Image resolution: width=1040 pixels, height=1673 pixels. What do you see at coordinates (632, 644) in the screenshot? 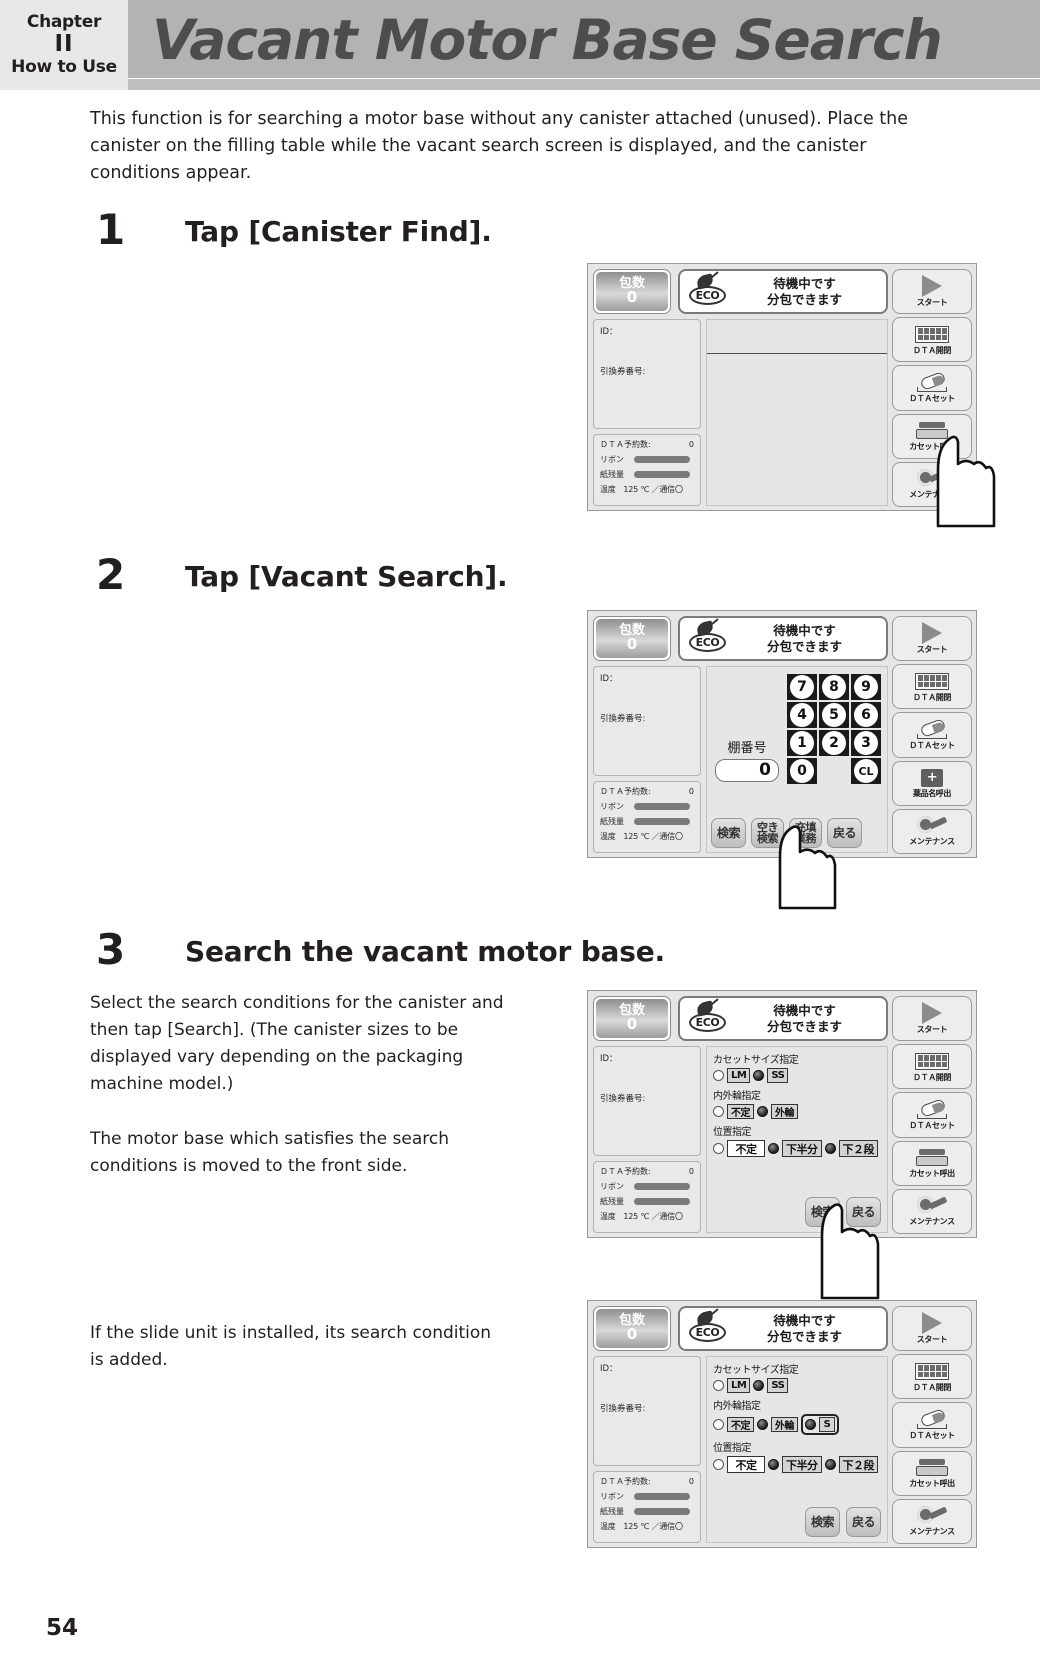
I see `count-value: 0` at bounding box center [632, 644].